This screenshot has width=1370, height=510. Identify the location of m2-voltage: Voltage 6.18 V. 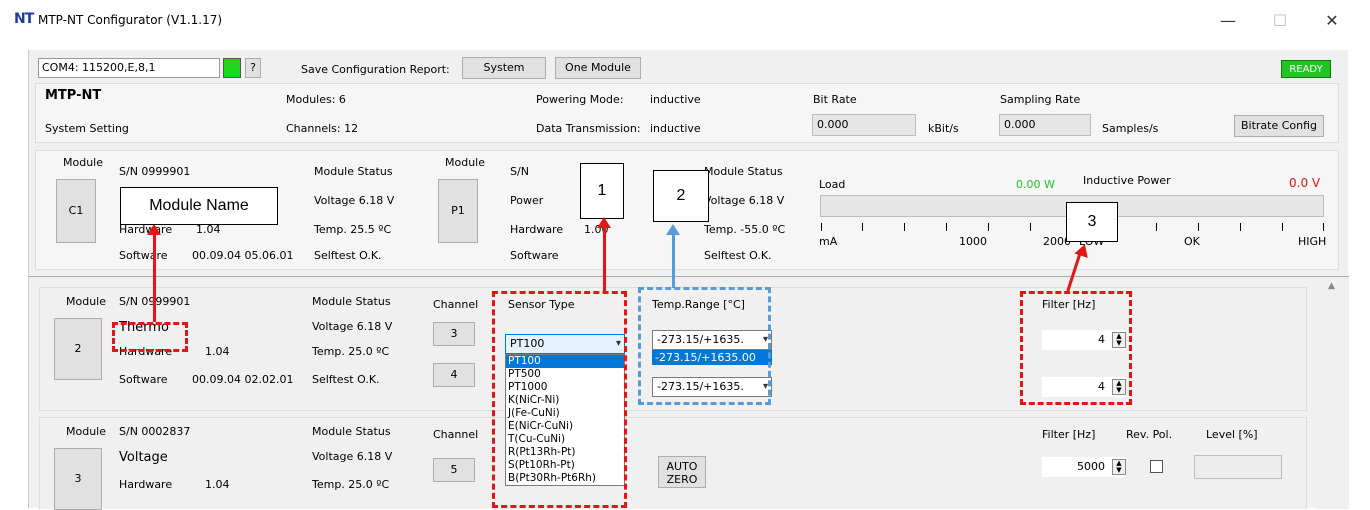
(352, 326).